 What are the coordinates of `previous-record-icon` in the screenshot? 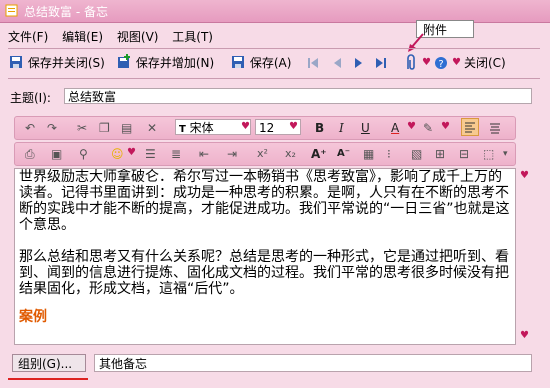 It's located at (337, 63).